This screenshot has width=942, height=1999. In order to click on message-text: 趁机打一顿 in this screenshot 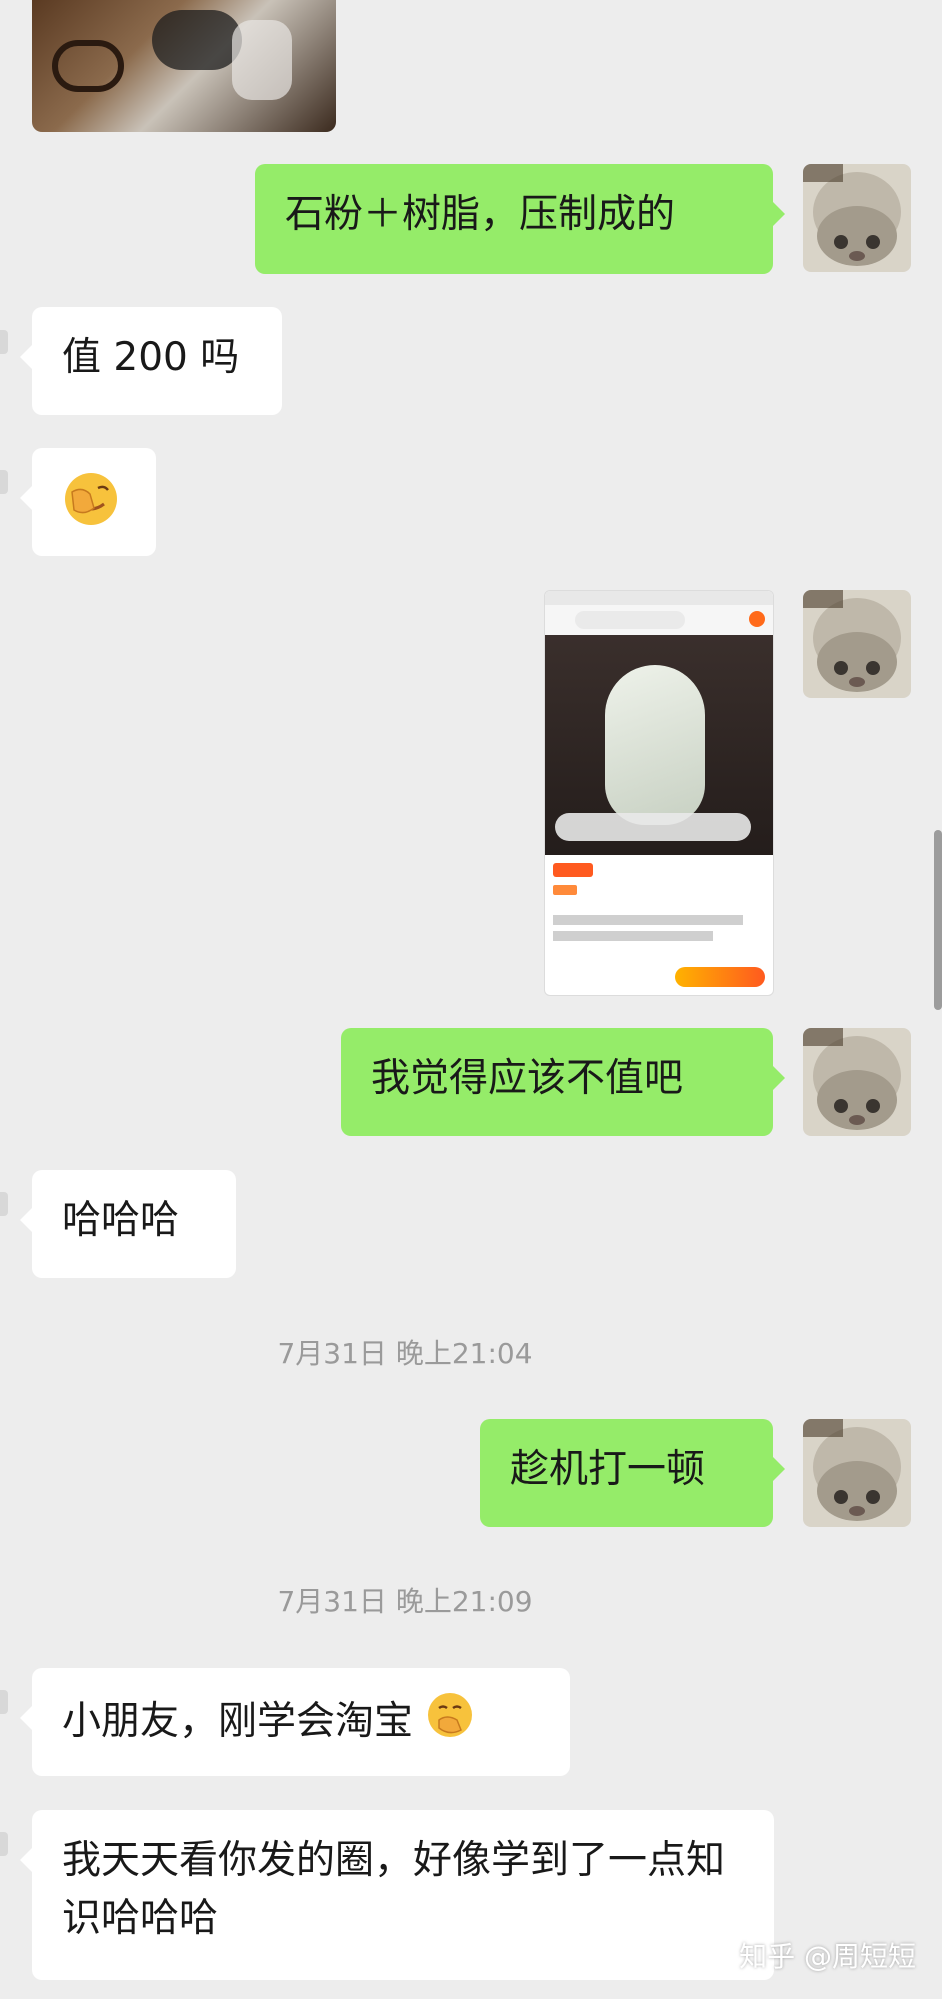, I will do `click(608, 1469)`.